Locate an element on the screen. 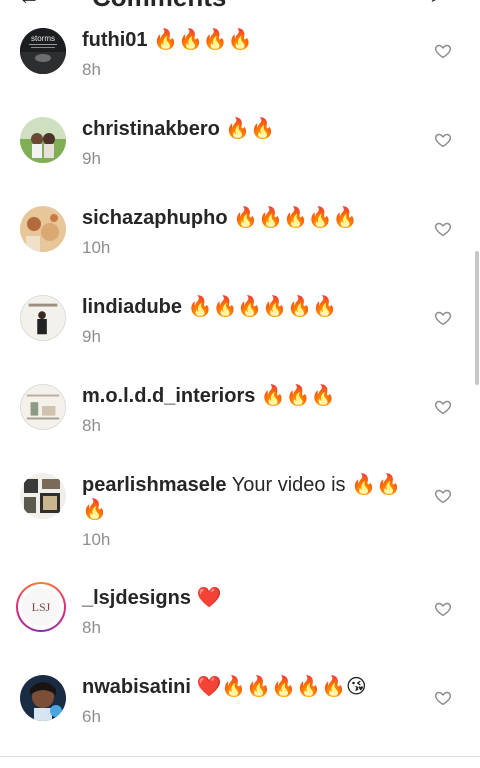 This screenshot has height=768, width=480. comment-username: pearlishmasele is located at coordinates (154, 485).